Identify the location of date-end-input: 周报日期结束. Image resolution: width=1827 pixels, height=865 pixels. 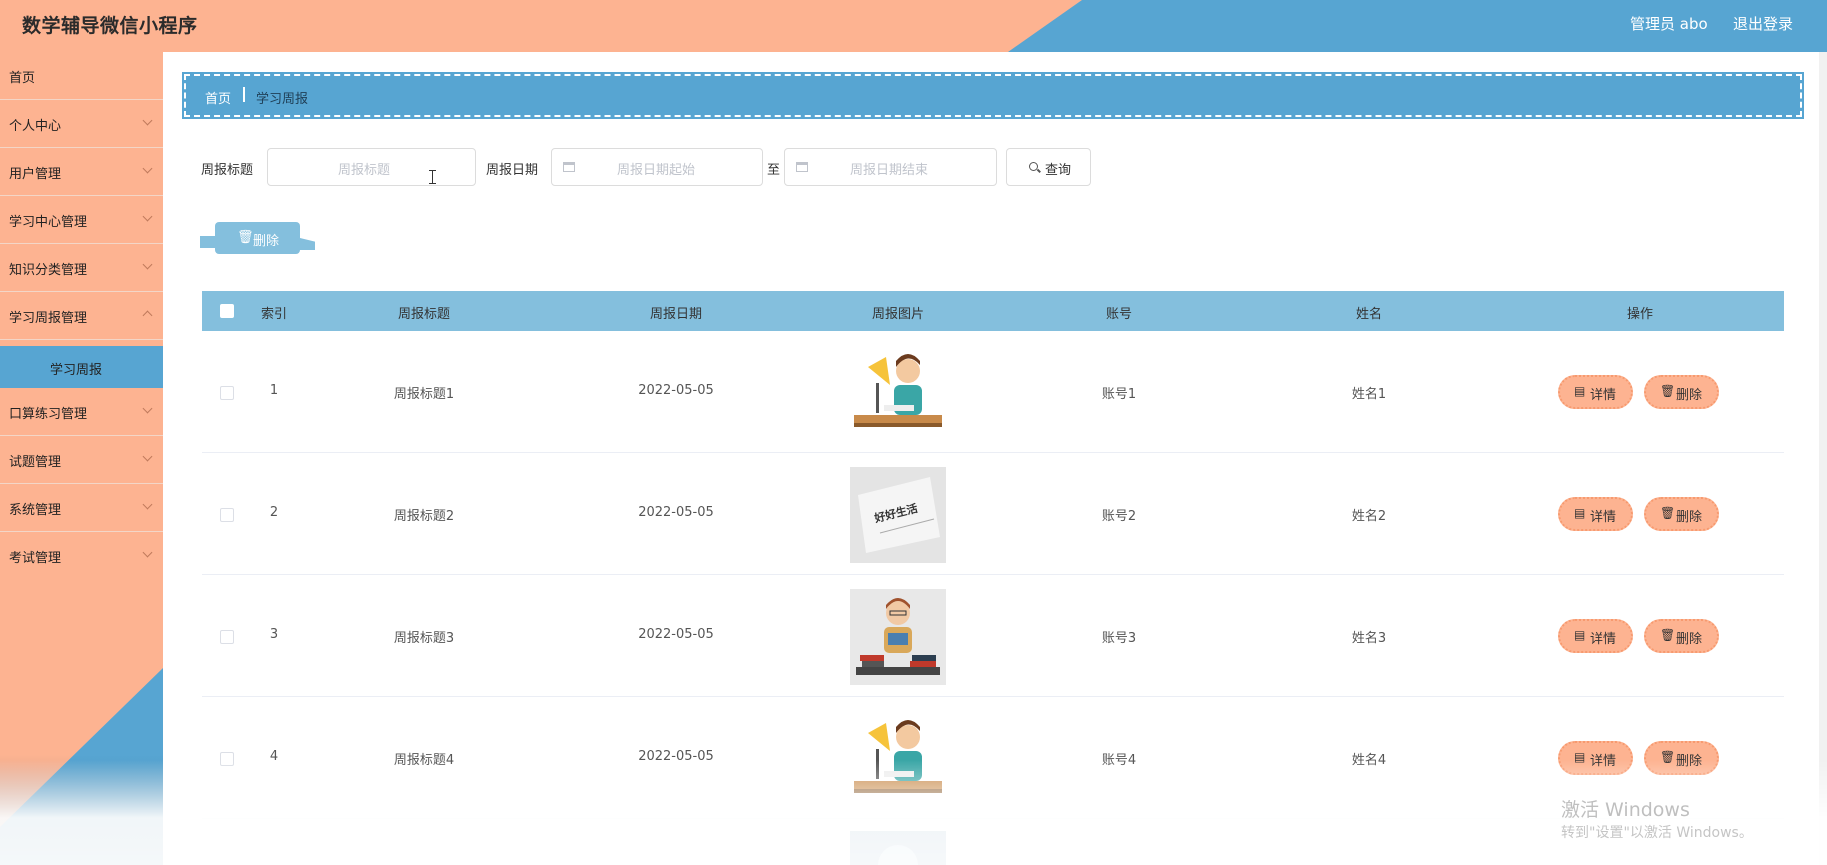
(890, 167).